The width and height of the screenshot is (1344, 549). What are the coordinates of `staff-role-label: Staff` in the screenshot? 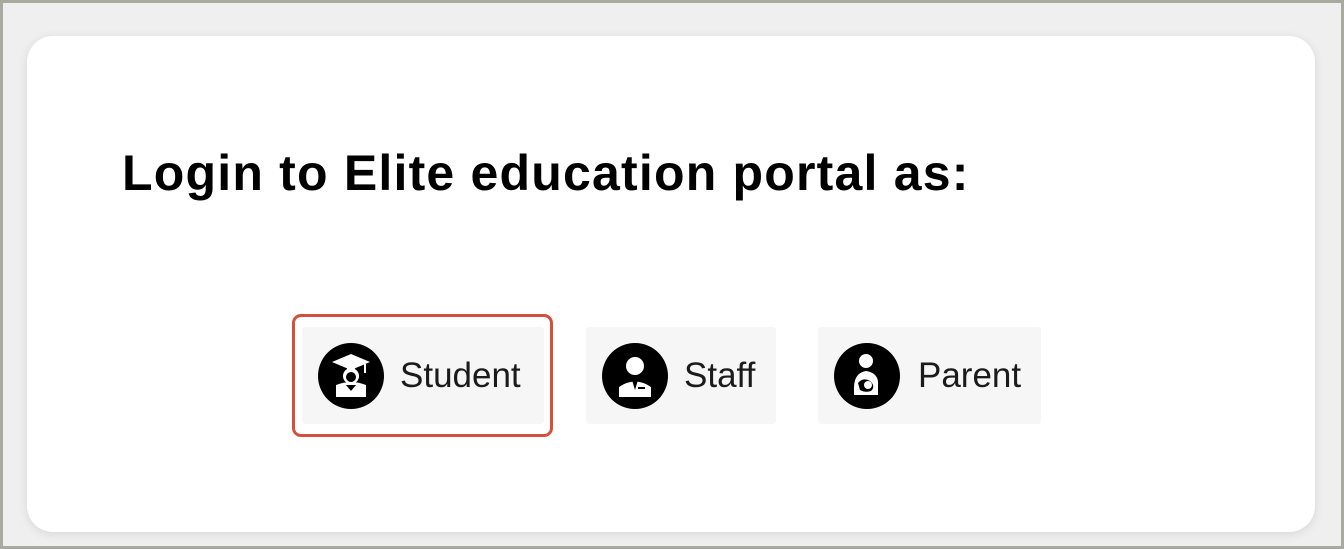 It's located at (720, 375).